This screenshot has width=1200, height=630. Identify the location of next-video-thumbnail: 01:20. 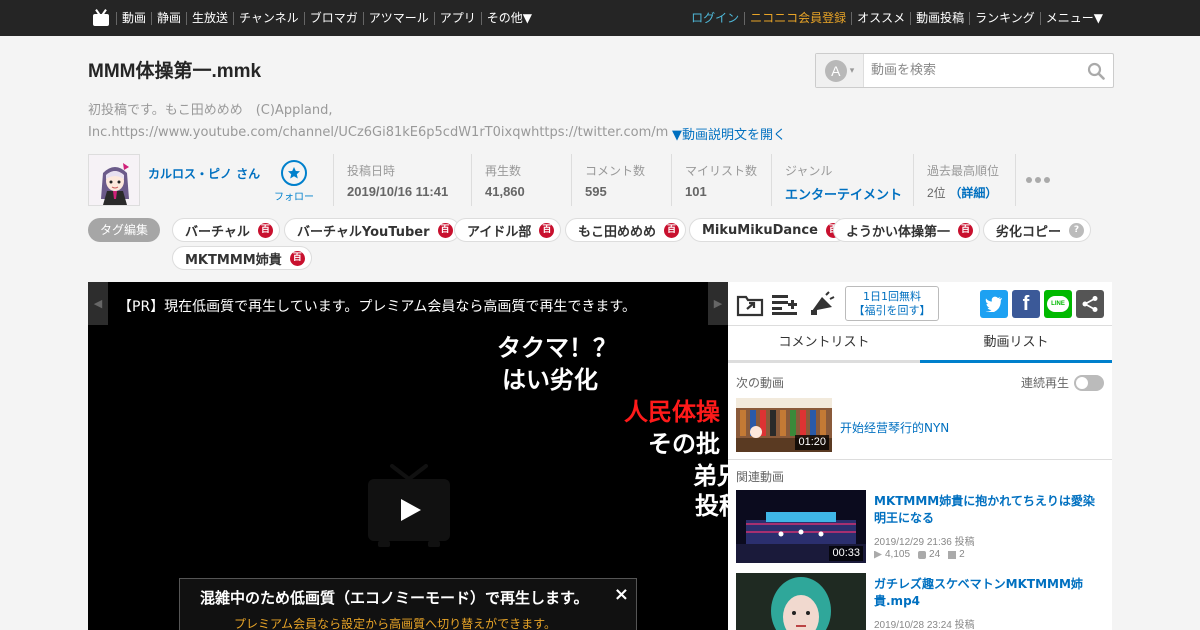
(784, 425).